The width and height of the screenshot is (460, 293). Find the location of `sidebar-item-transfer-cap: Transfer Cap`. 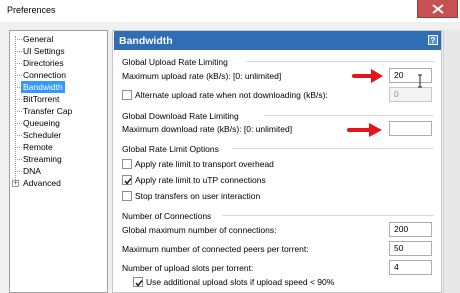

sidebar-item-transfer-cap: Transfer Cap is located at coordinates (47, 111).